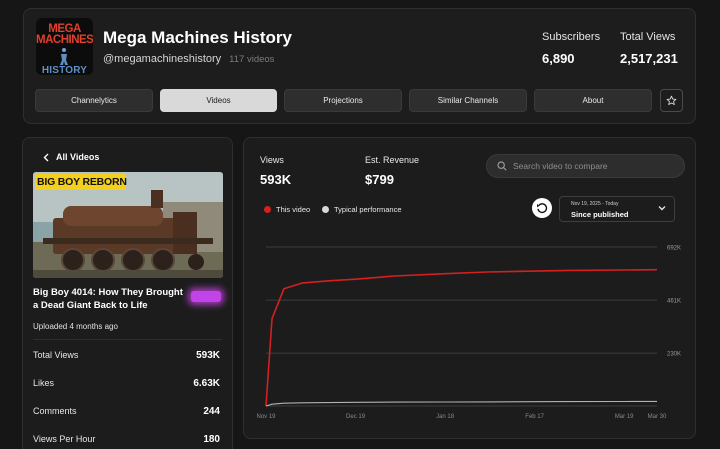 This screenshot has width=720, height=449. I want to click on back-to-all-videos: All Videos, so click(71, 157).